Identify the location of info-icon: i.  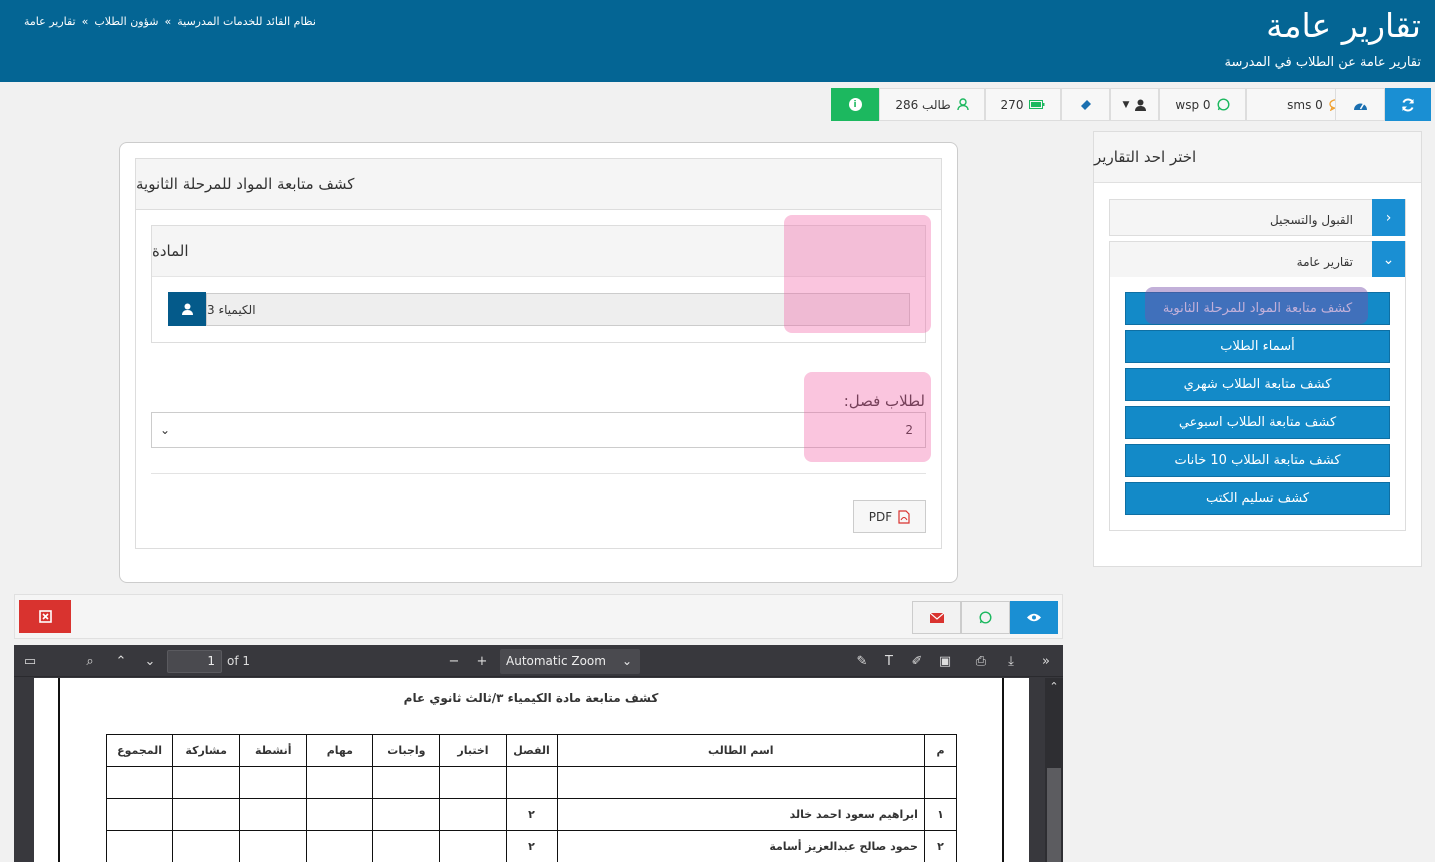
(855, 104).